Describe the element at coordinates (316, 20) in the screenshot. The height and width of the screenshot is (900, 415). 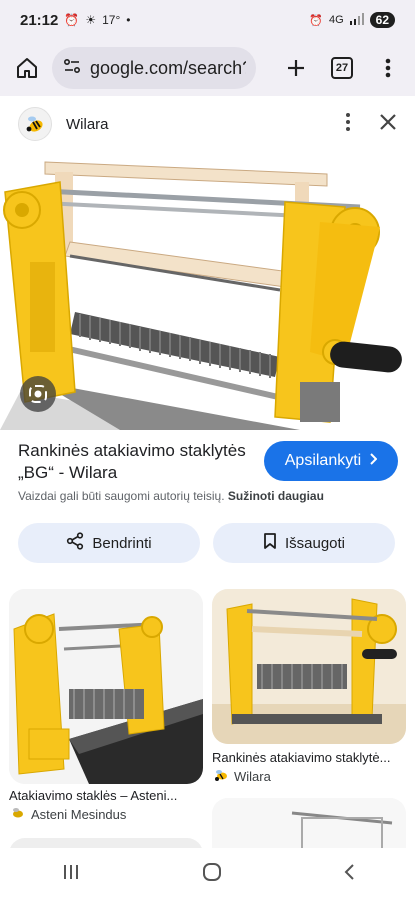
I see `alarm-clock-icon: ⏰` at that location.